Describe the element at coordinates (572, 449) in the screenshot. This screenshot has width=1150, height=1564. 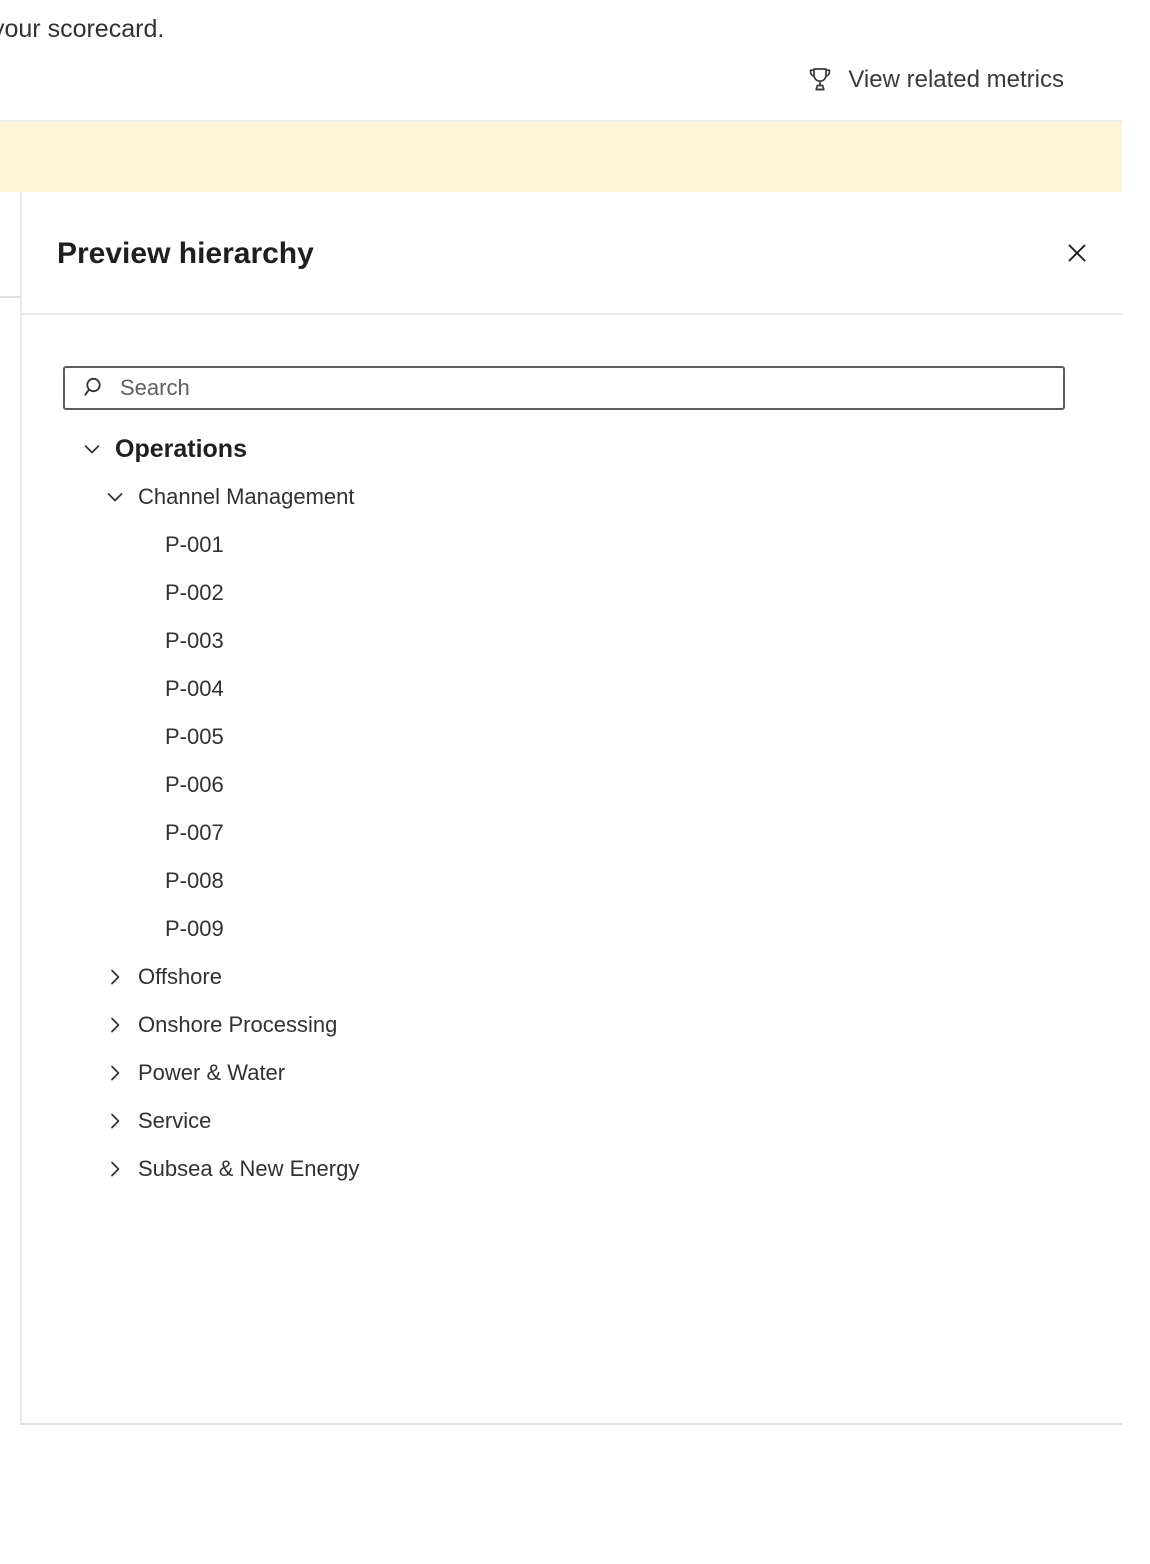
I see `tree-item: Operations` at that location.